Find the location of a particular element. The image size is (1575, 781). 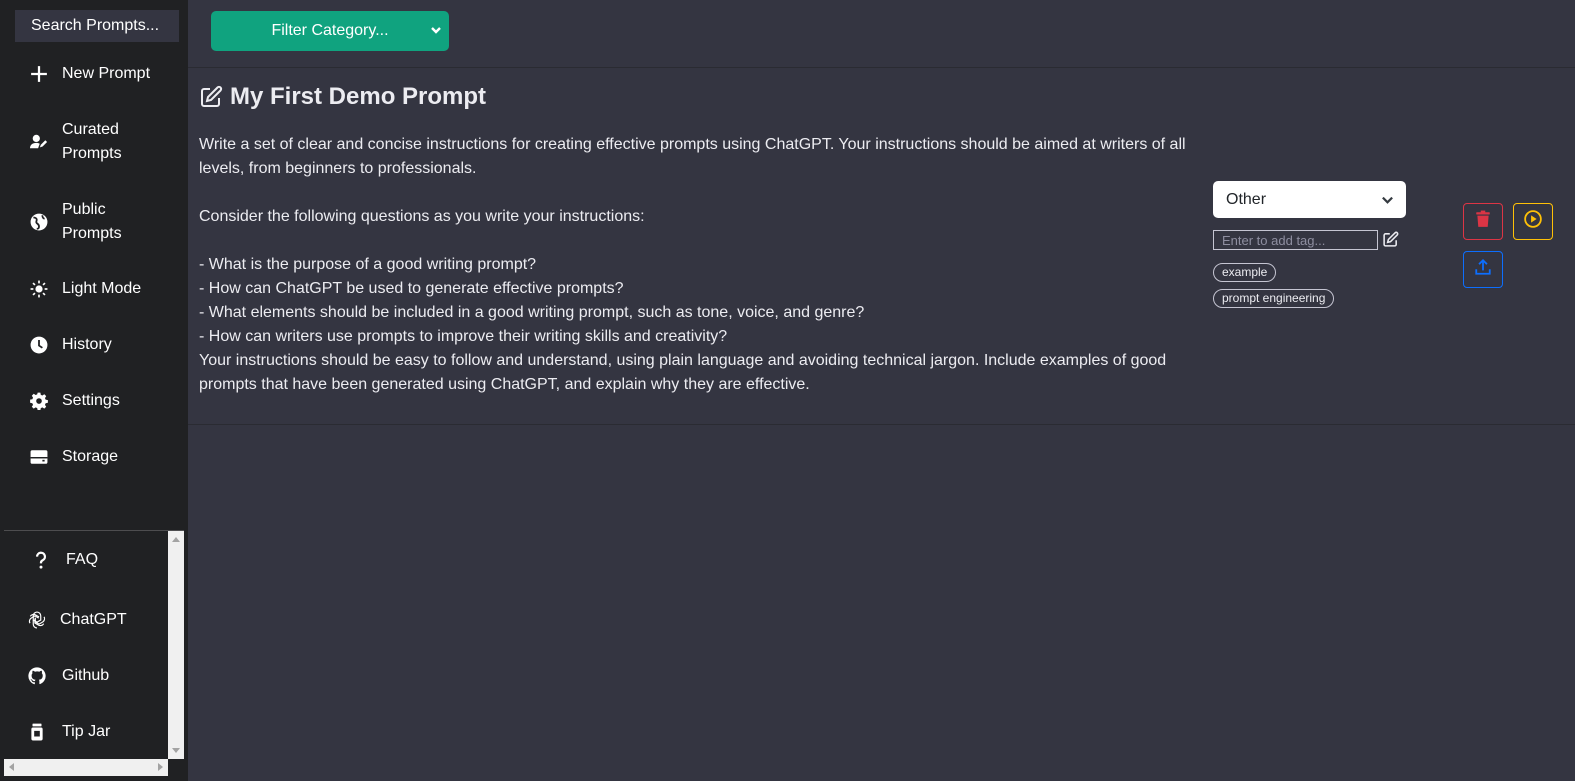

gear-icon is located at coordinates (39, 401).